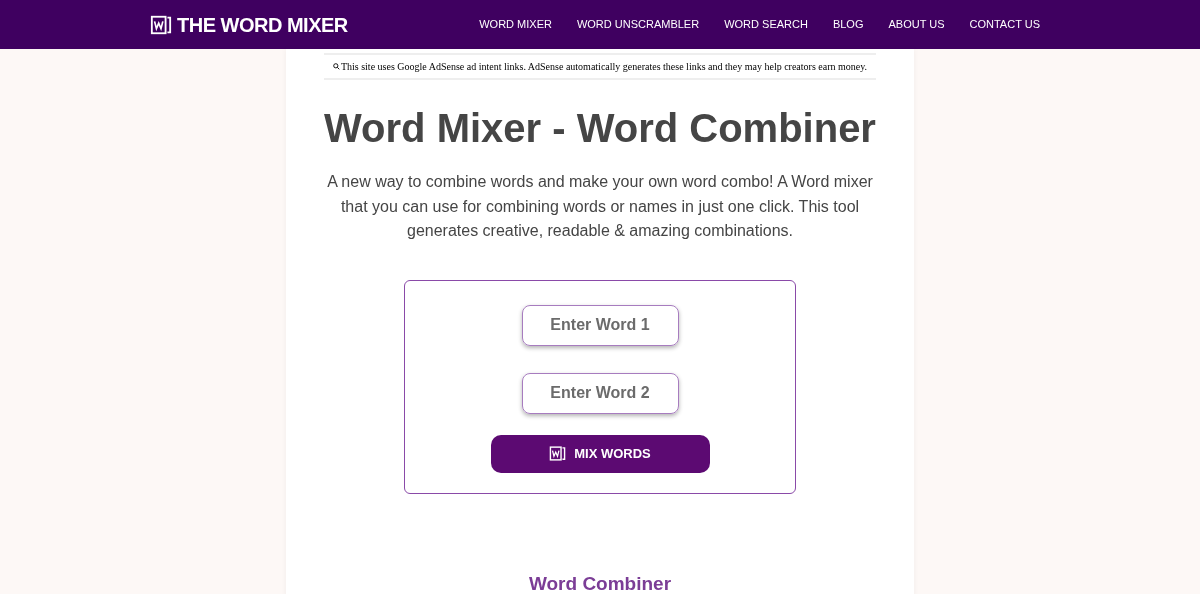 Image resolution: width=1200 pixels, height=594 pixels. What do you see at coordinates (1004, 24) in the screenshot?
I see `nav-link: CONTACT US` at bounding box center [1004, 24].